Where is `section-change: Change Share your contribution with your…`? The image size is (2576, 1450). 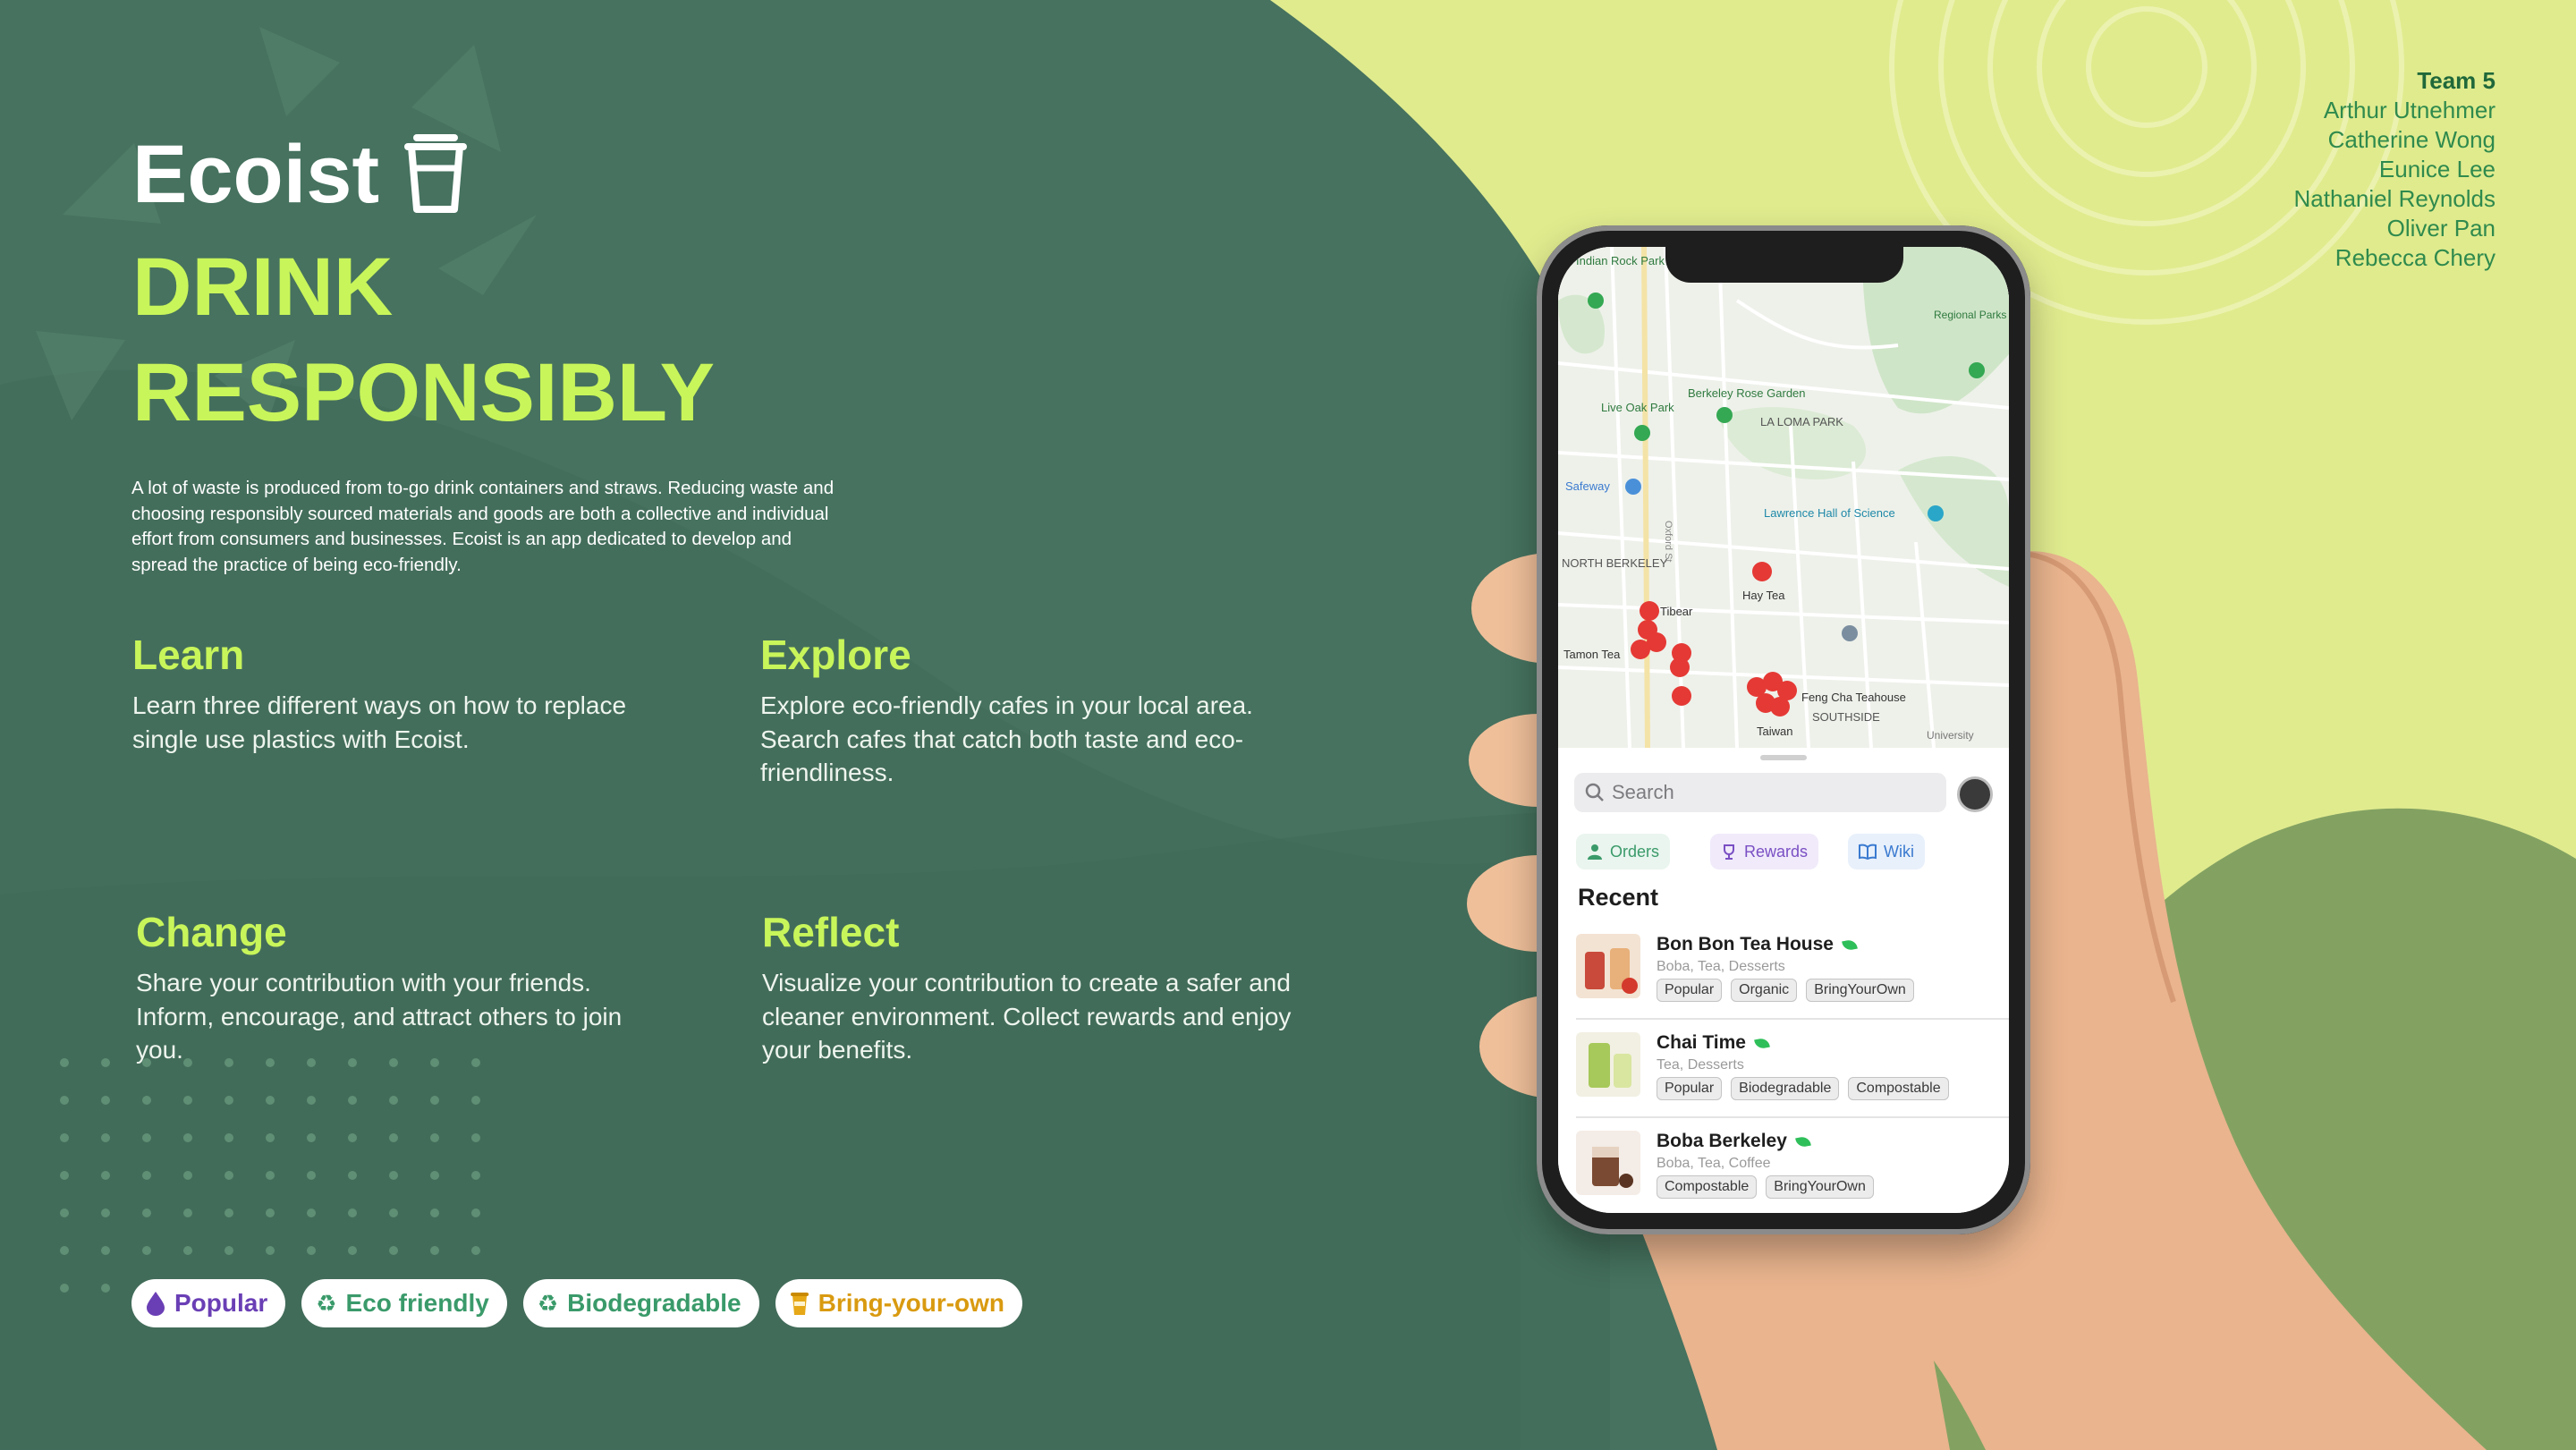 section-change: Change Share your contribution with your… is located at coordinates (404, 987).